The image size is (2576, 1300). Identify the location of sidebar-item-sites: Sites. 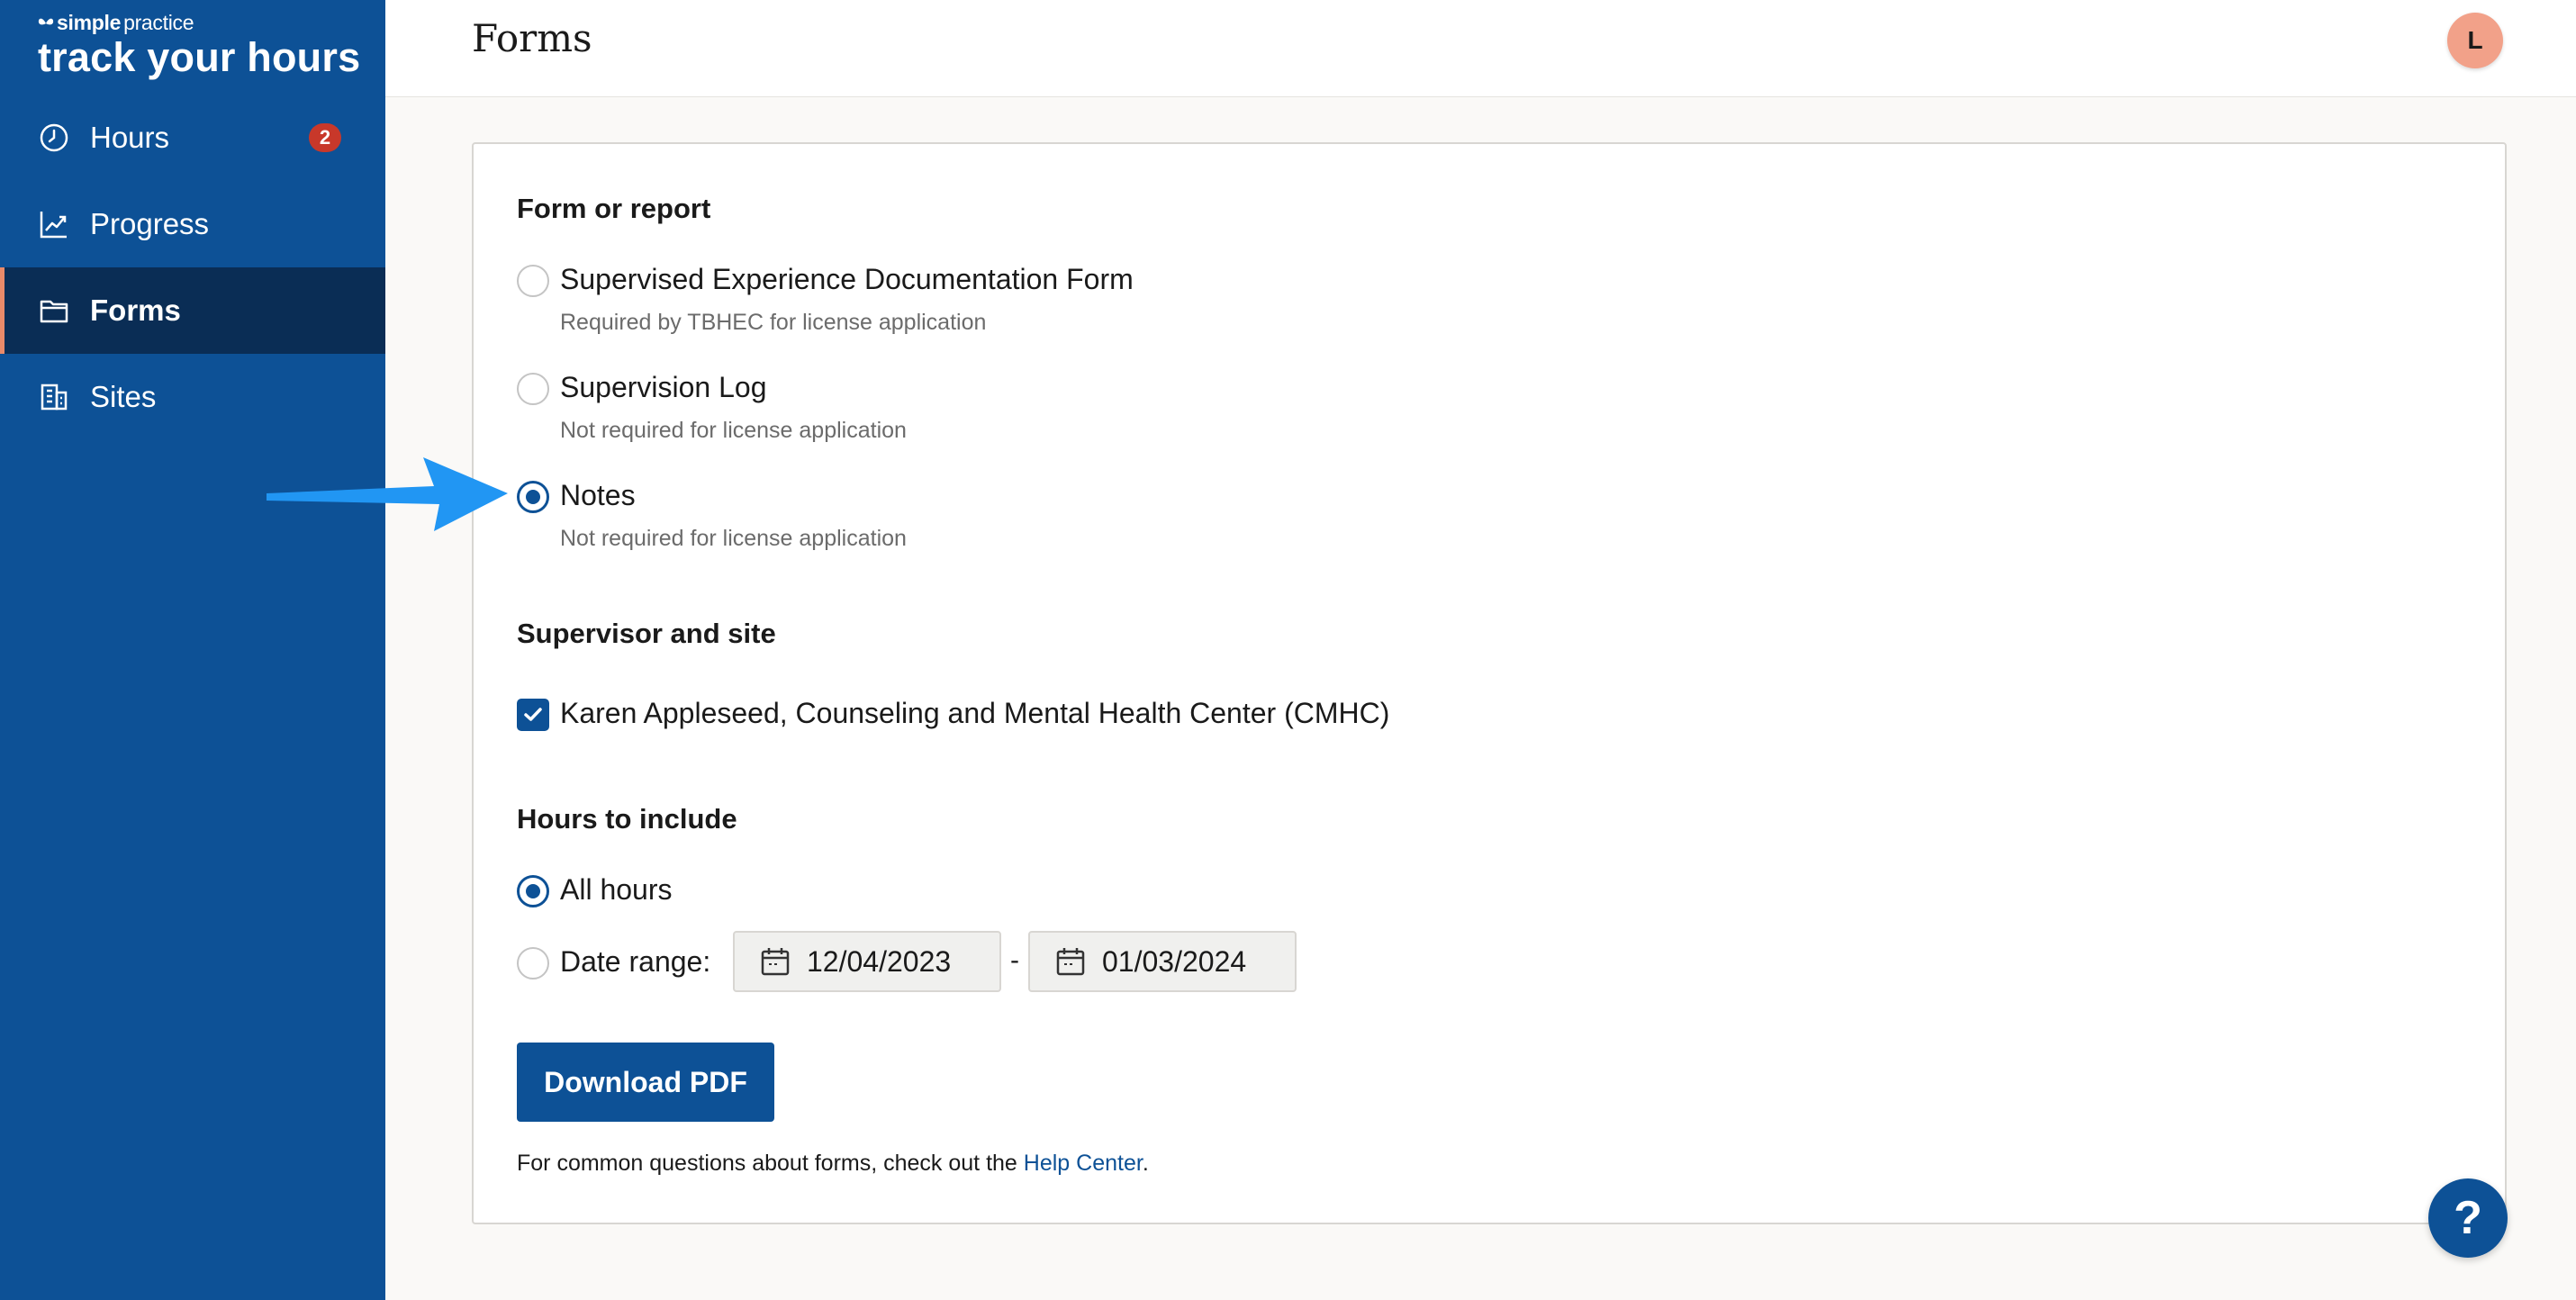
(192, 397).